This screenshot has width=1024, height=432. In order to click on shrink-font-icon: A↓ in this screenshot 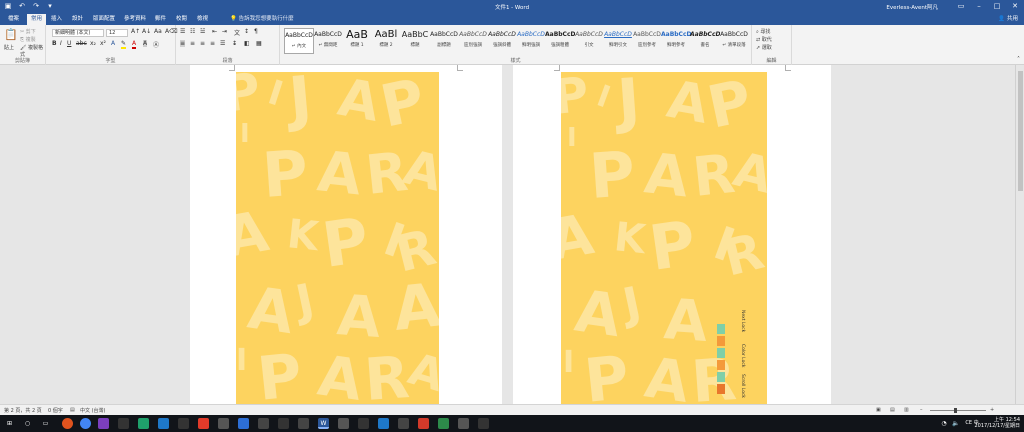, I will do `click(146, 31)`.